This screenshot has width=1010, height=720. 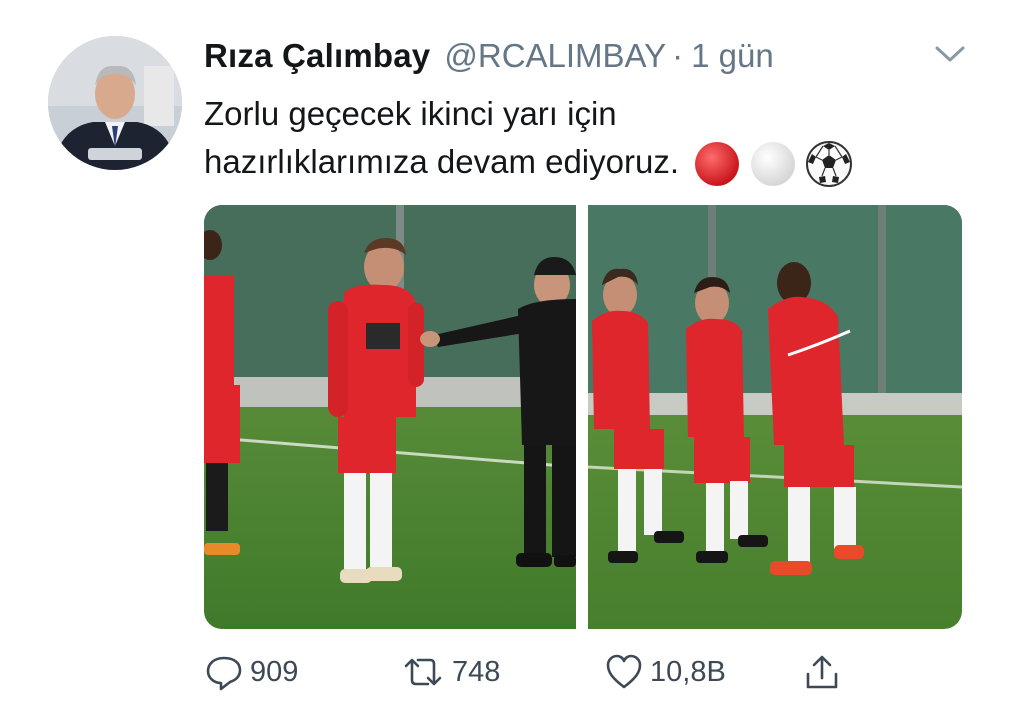 I want to click on avatar-image, so click(x=115, y=103).